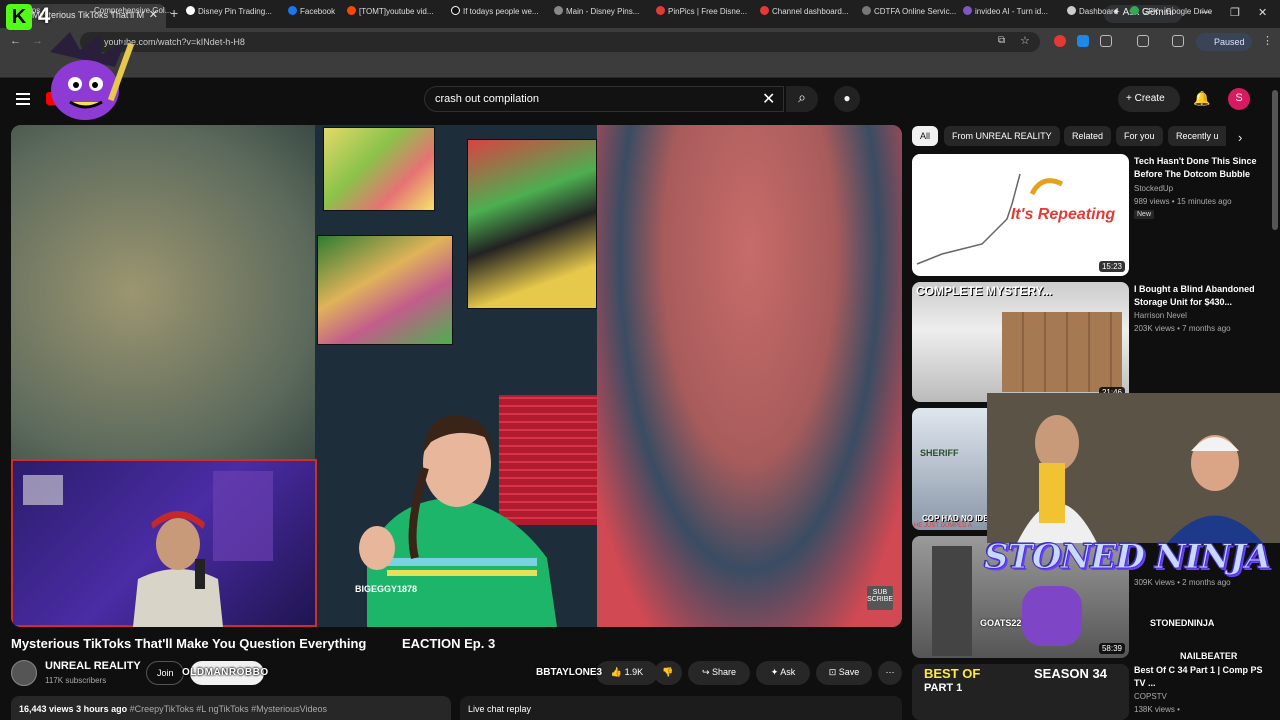  What do you see at coordinates (1092, 11) in the screenshot?
I see `bookmark-item: Dashboard` at bounding box center [1092, 11].